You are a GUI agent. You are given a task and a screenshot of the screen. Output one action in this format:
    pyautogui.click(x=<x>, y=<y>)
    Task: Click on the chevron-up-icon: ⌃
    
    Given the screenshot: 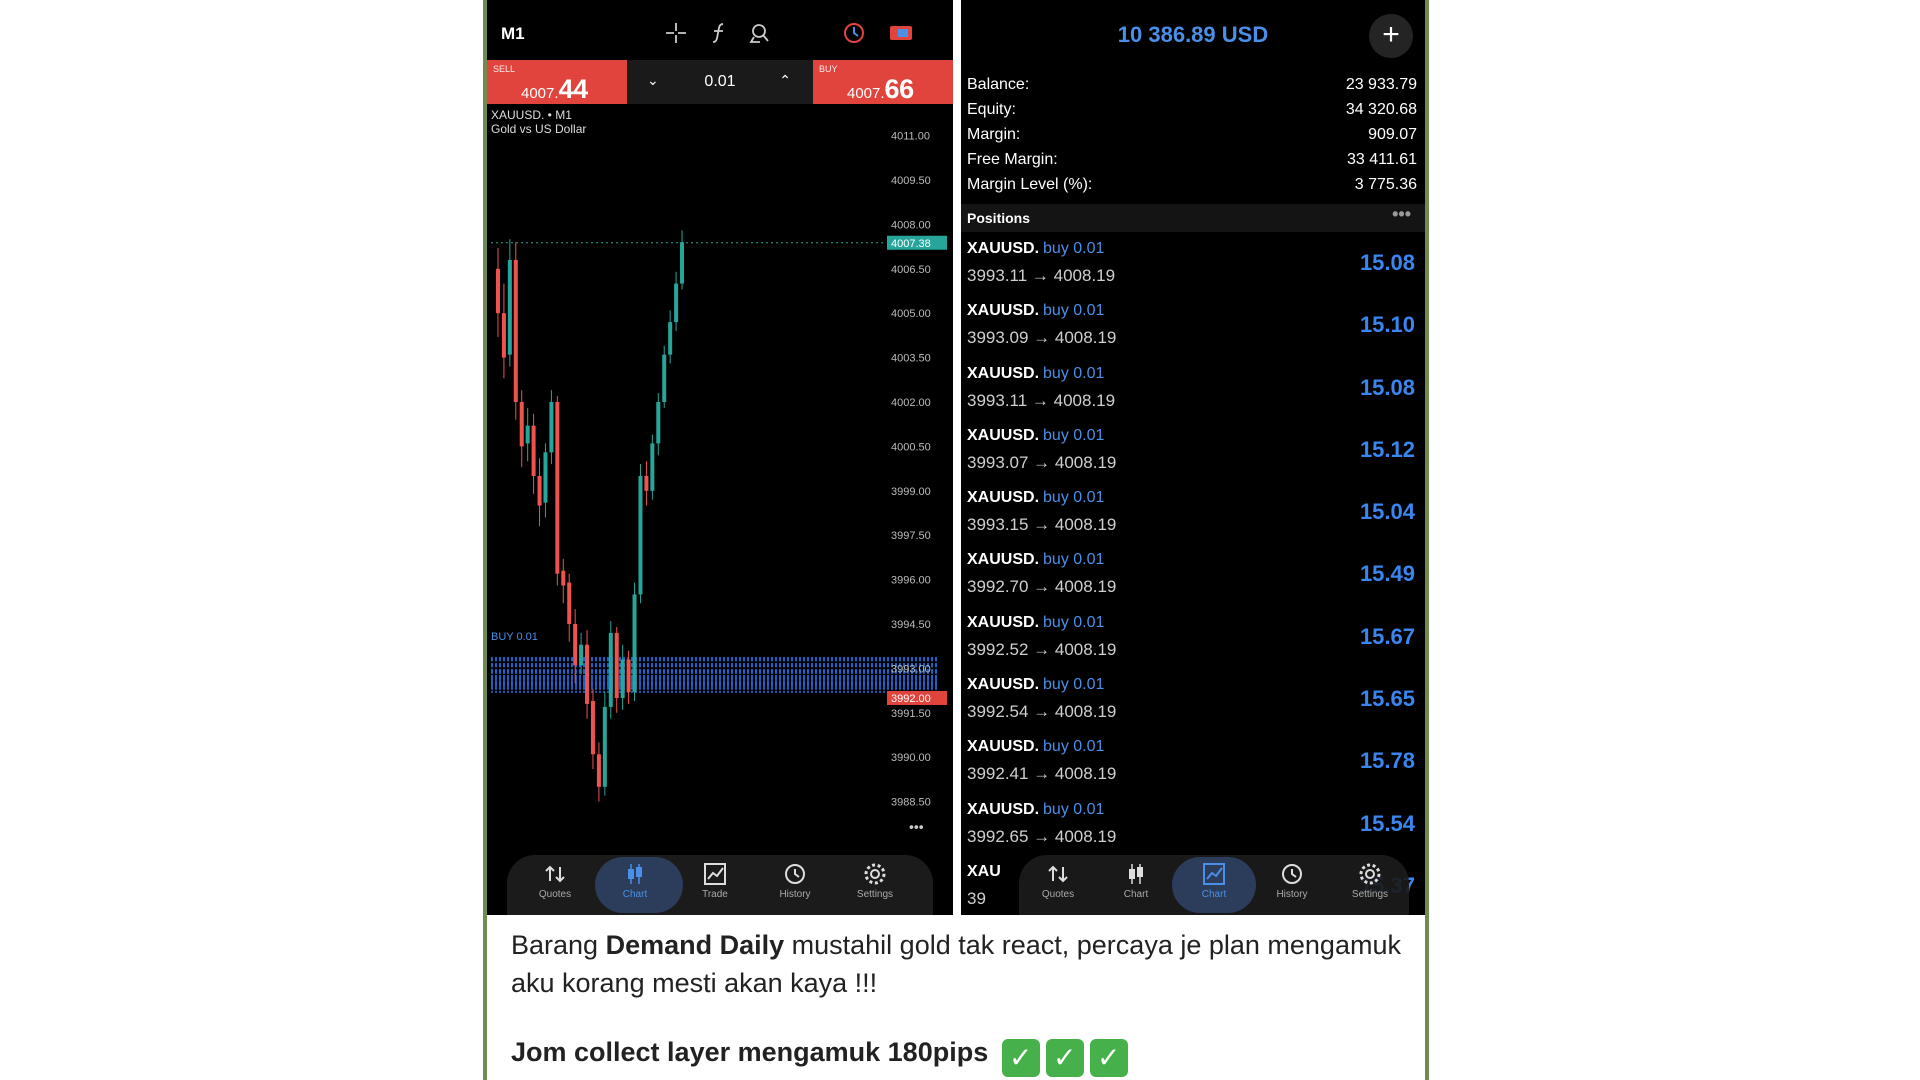 What is the action you would take?
    pyautogui.click(x=785, y=80)
    